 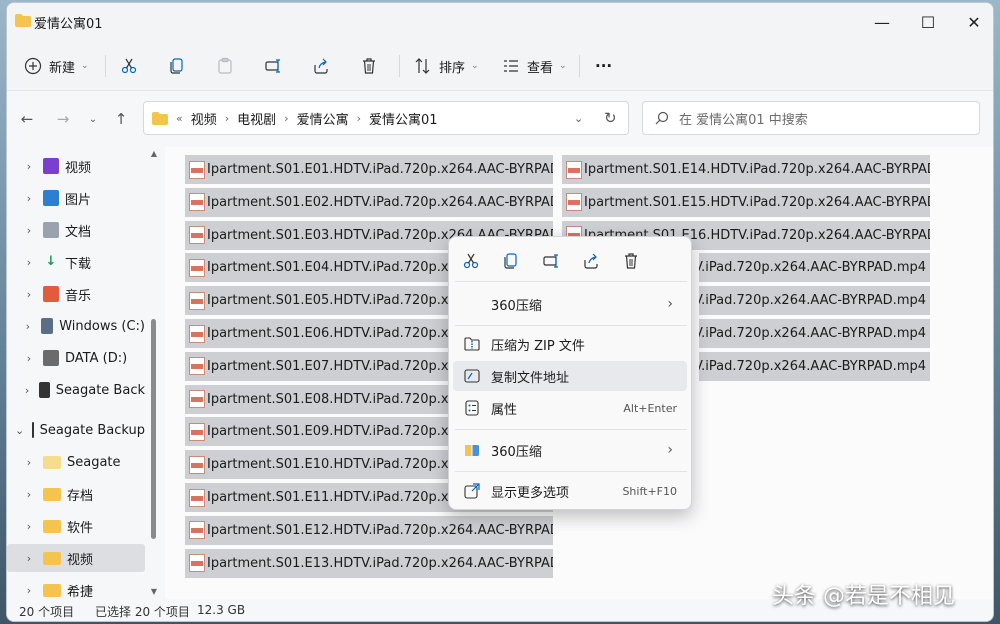 What do you see at coordinates (511, 261) in the screenshot?
I see `copy-icon` at bounding box center [511, 261].